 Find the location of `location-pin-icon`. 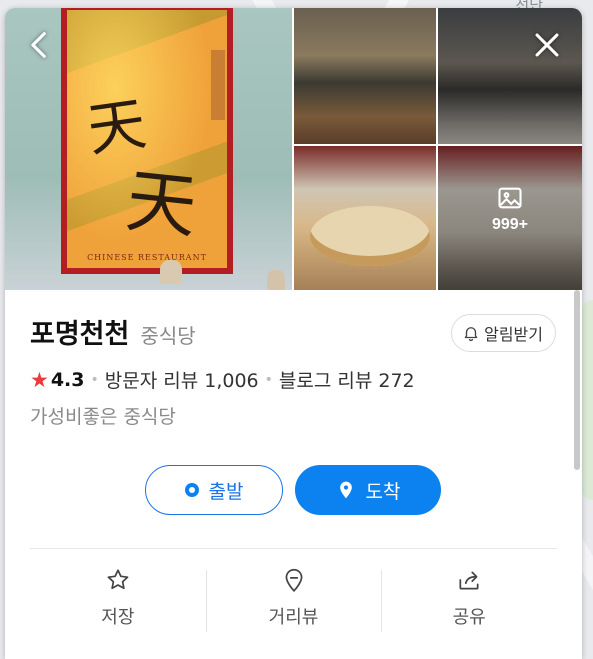

location-pin-icon is located at coordinates (345, 490).